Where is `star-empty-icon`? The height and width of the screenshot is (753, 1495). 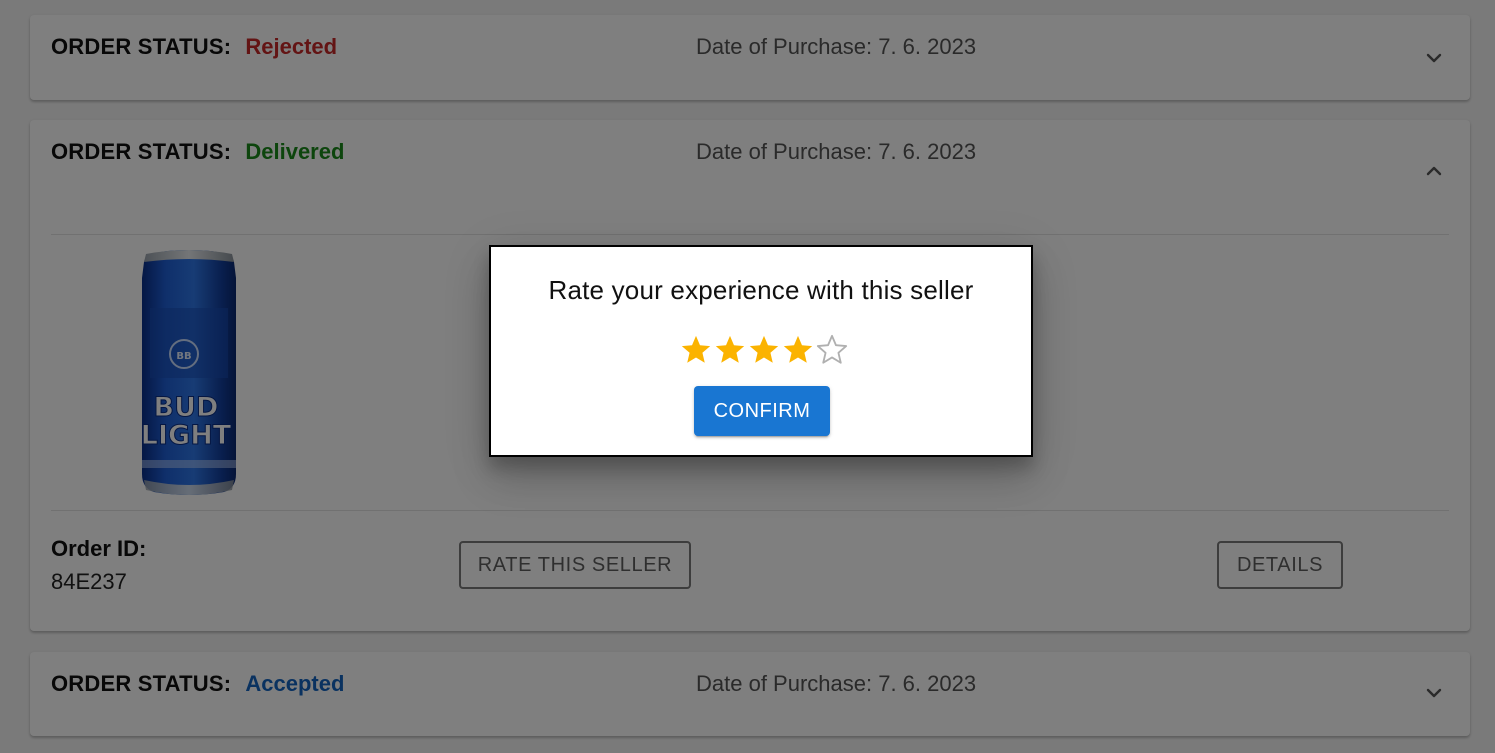
star-empty-icon is located at coordinates (832, 350).